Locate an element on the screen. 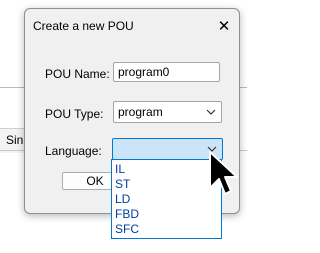 The height and width of the screenshot is (253, 320). mouse-pointer-icon is located at coordinates (223, 173).